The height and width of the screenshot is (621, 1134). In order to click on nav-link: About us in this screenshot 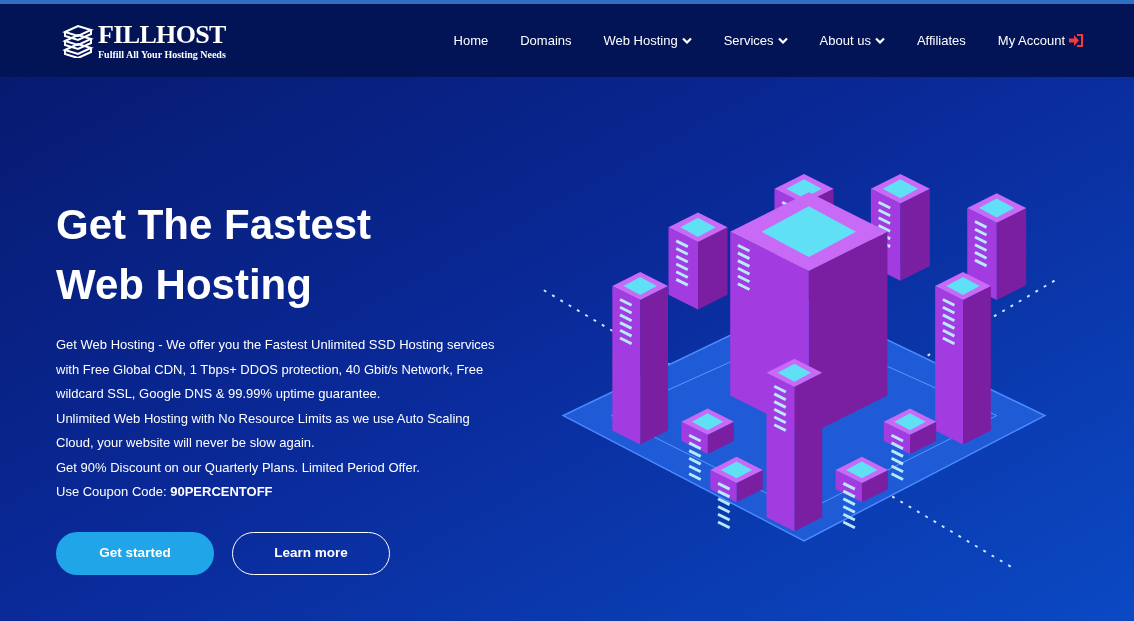, I will do `click(852, 40)`.